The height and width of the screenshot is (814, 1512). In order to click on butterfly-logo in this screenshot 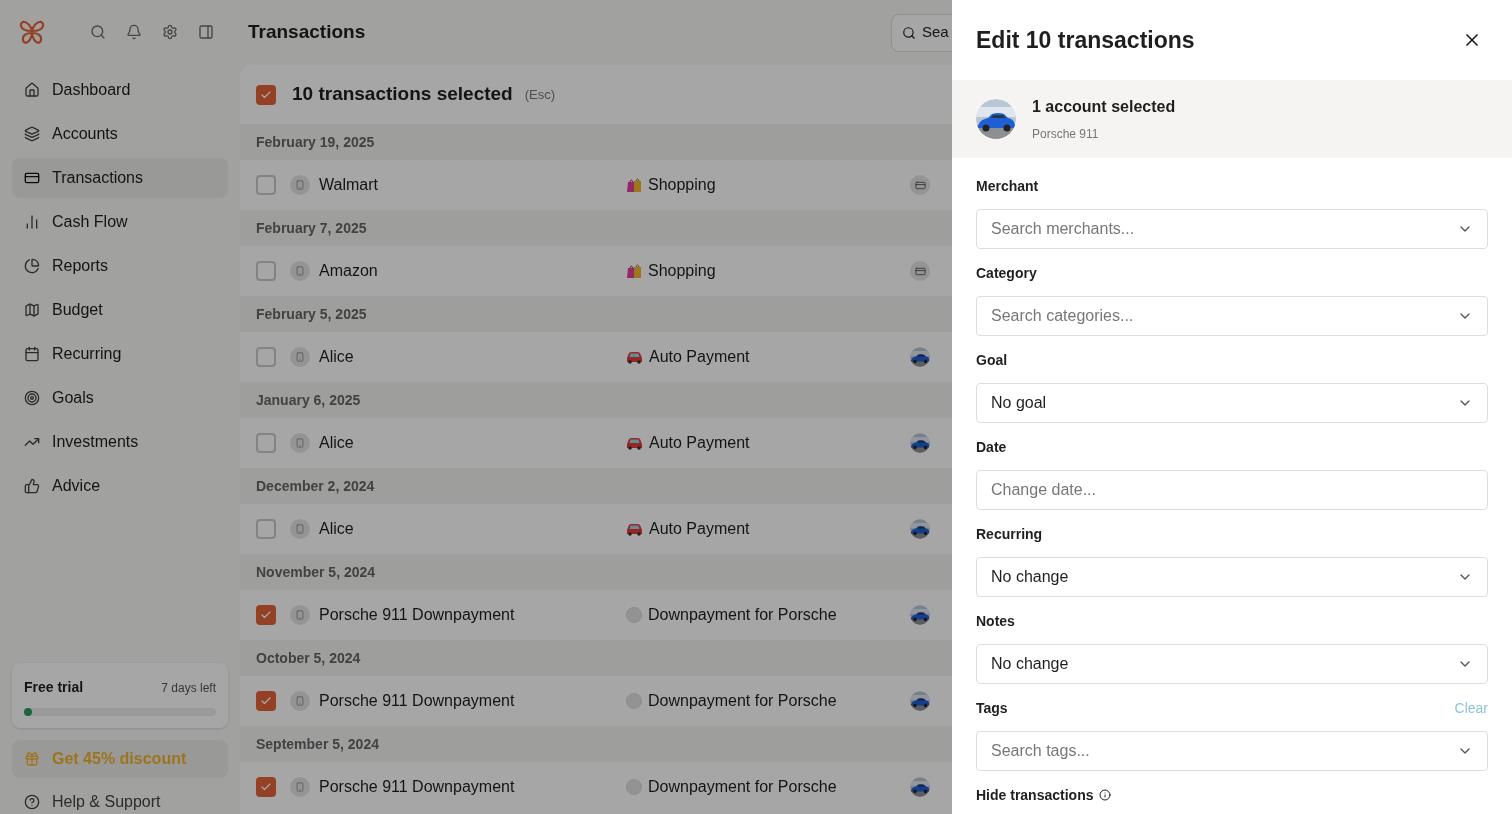, I will do `click(32, 32)`.